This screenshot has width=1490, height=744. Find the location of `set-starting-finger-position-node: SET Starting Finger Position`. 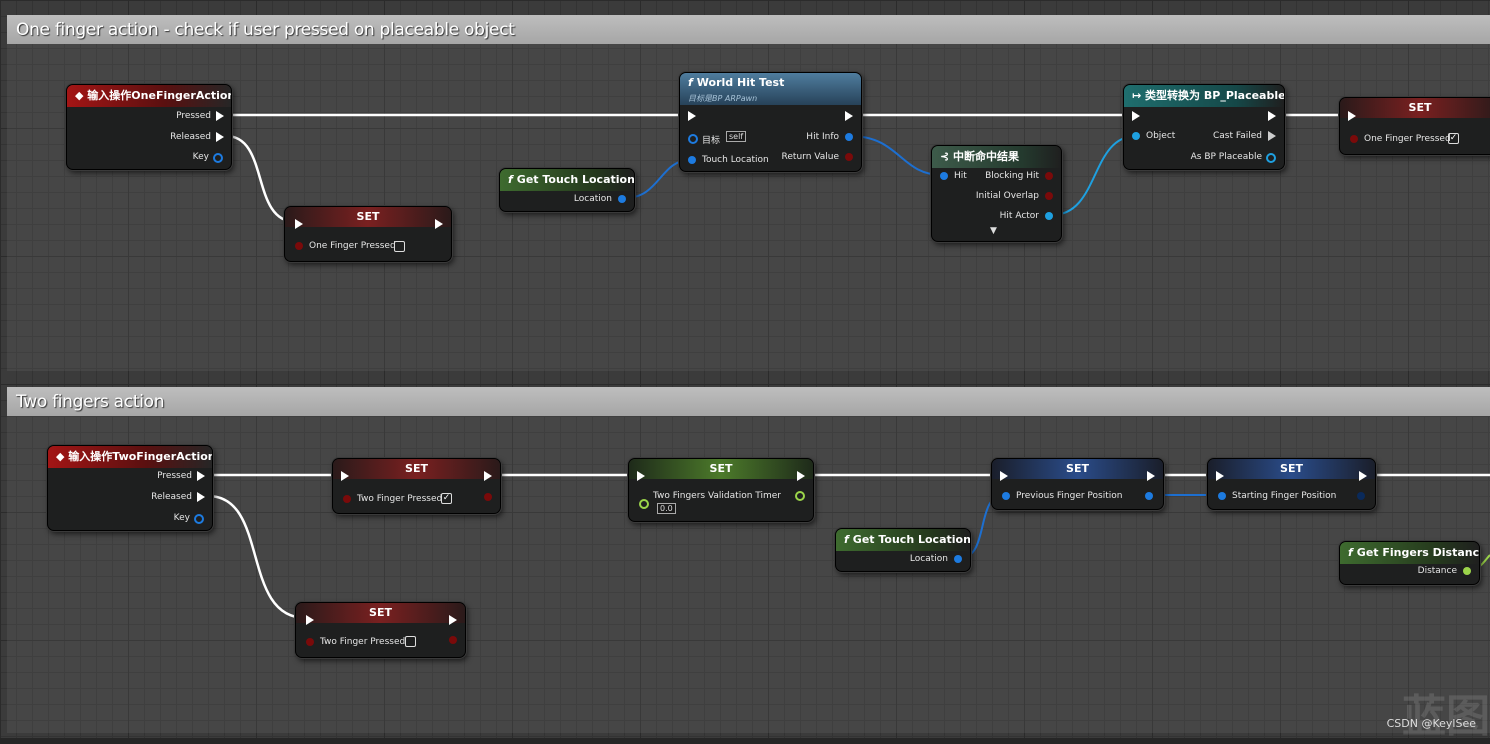

set-starting-finger-position-node: SET Starting Finger Position is located at coordinates (1291, 484).